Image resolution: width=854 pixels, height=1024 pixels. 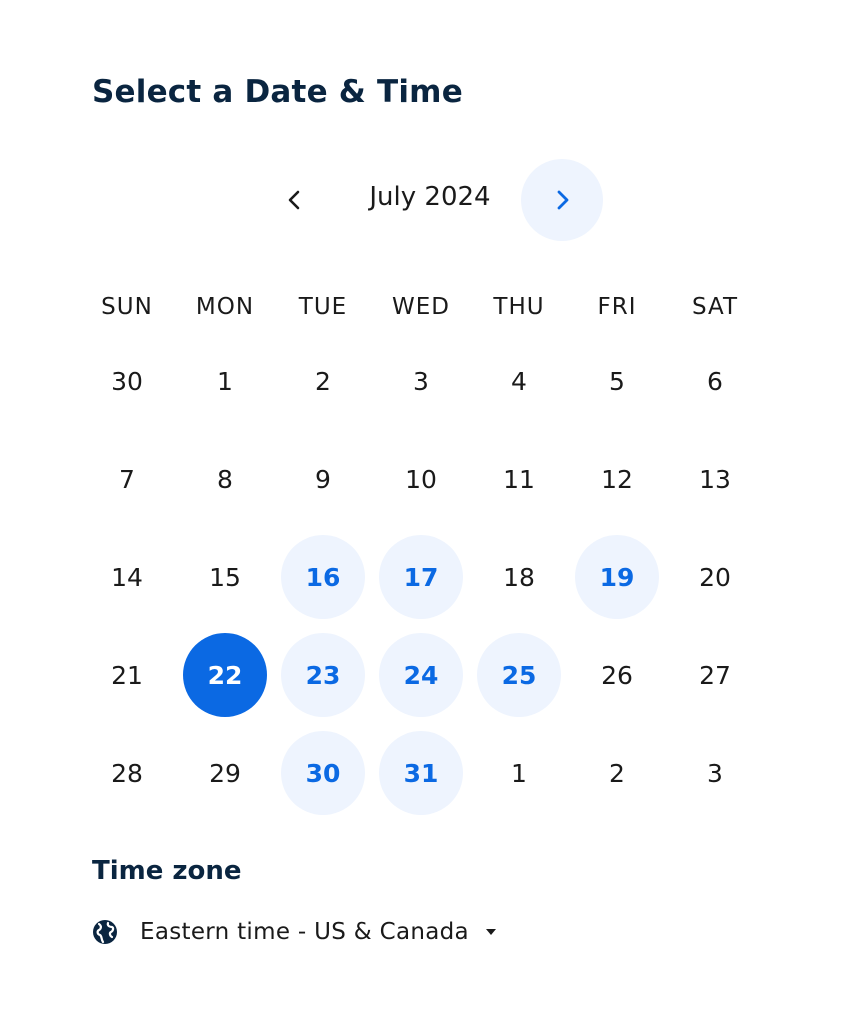 I want to click on calendar-week: 7 8 9 10 11 12 13, so click(x=423, y=479).